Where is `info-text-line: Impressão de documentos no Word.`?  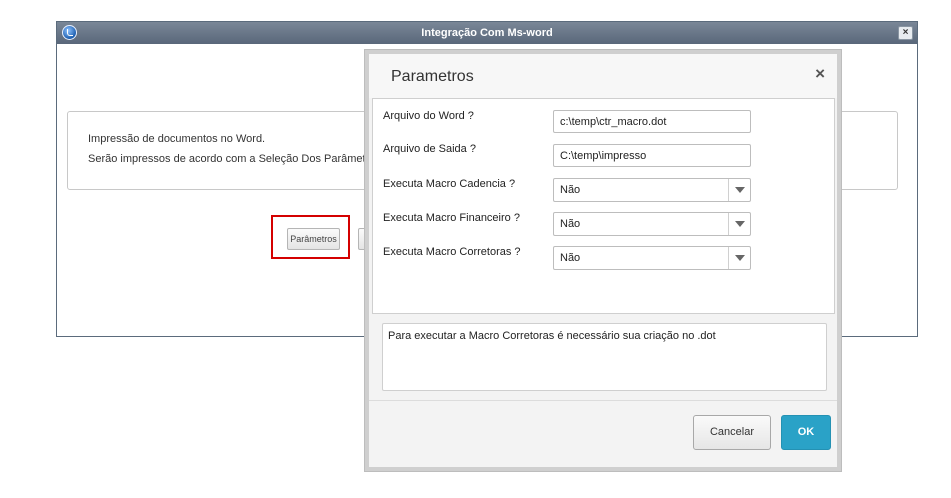 info-text-line: Impressão de documentos no Word. is located at coordinates (177, 139).